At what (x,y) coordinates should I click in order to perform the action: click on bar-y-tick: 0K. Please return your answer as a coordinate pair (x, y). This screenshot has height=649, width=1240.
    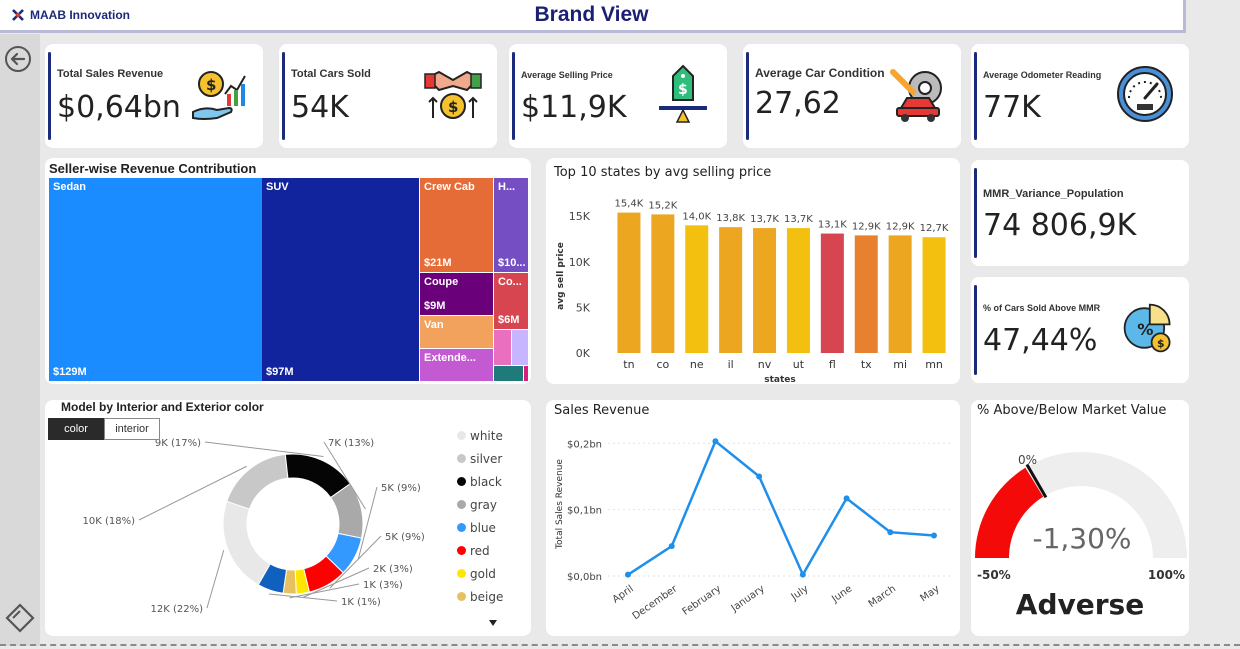
    Looking at the image, I should click on (583, 353).